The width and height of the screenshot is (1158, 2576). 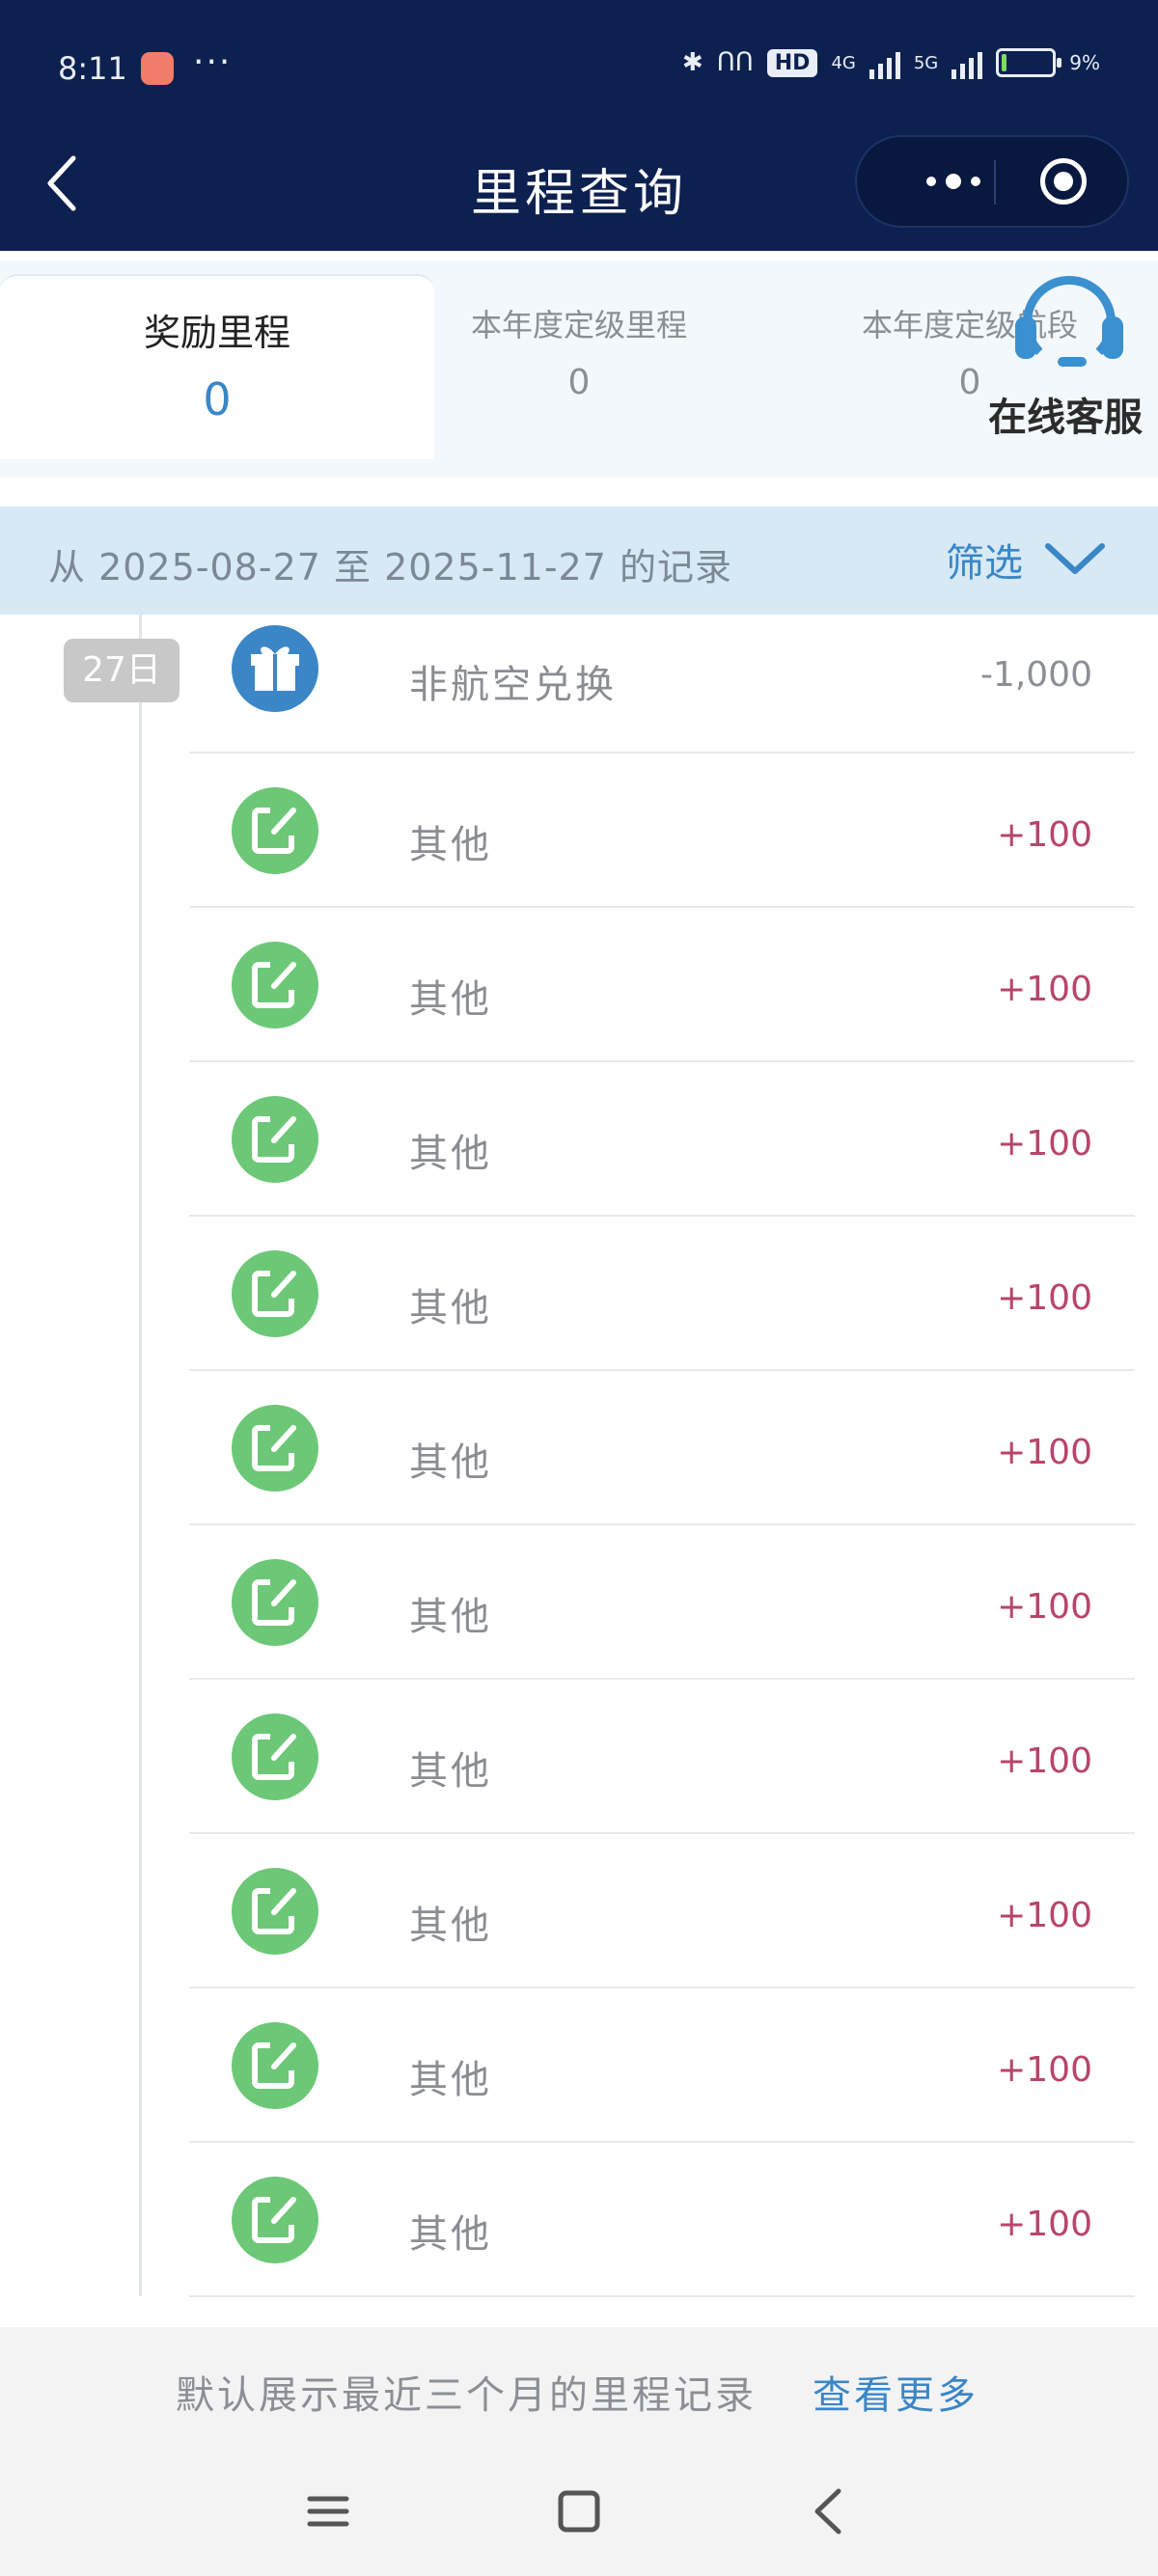 I want to click on app-notification-icon, so click(x=157, y=68).